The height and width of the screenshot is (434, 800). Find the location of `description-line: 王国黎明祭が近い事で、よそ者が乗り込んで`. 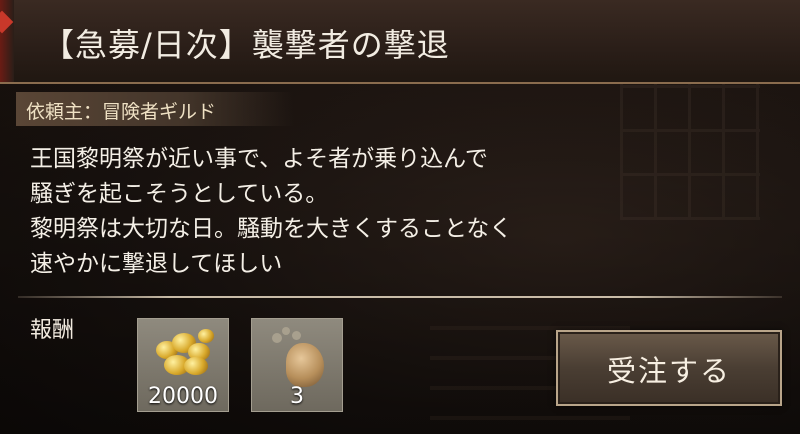

description-line: 王国黎明祭が近い事で、よそ者が乗り込んで is located at coordinates (259, 159).